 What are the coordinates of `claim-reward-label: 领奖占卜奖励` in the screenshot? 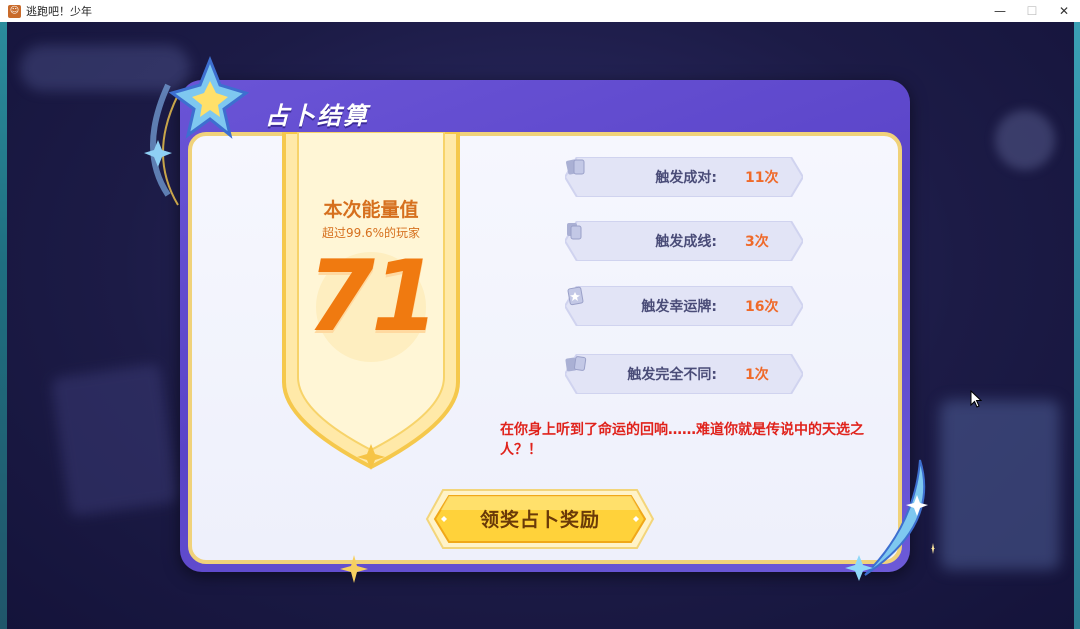 It's located at (540, 518).